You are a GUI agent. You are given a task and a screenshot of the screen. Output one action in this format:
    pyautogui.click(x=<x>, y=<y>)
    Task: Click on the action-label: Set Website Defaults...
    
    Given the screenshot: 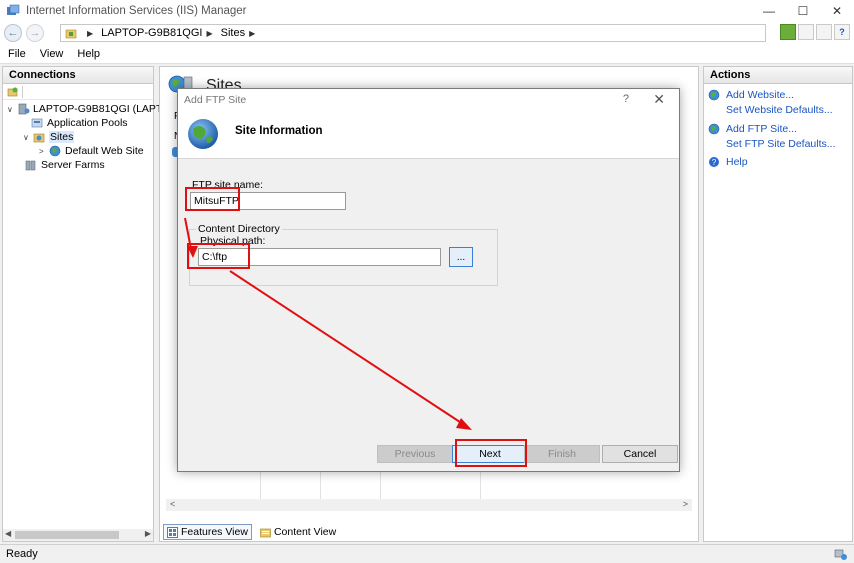 What is the action you would take?
    pyautogui.click(x=779, y=110)
    